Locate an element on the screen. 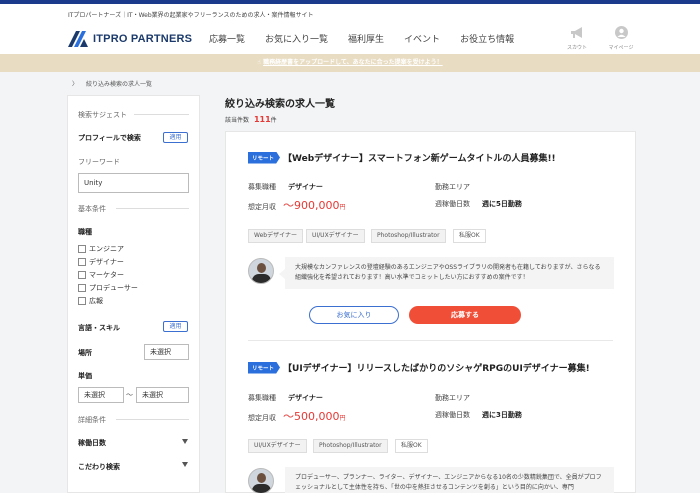  job-title: 【UIデザイナー】リリースしたばかりのソシャゲRPGのUIデザイナー募集! is located at coordinates (436, 367).